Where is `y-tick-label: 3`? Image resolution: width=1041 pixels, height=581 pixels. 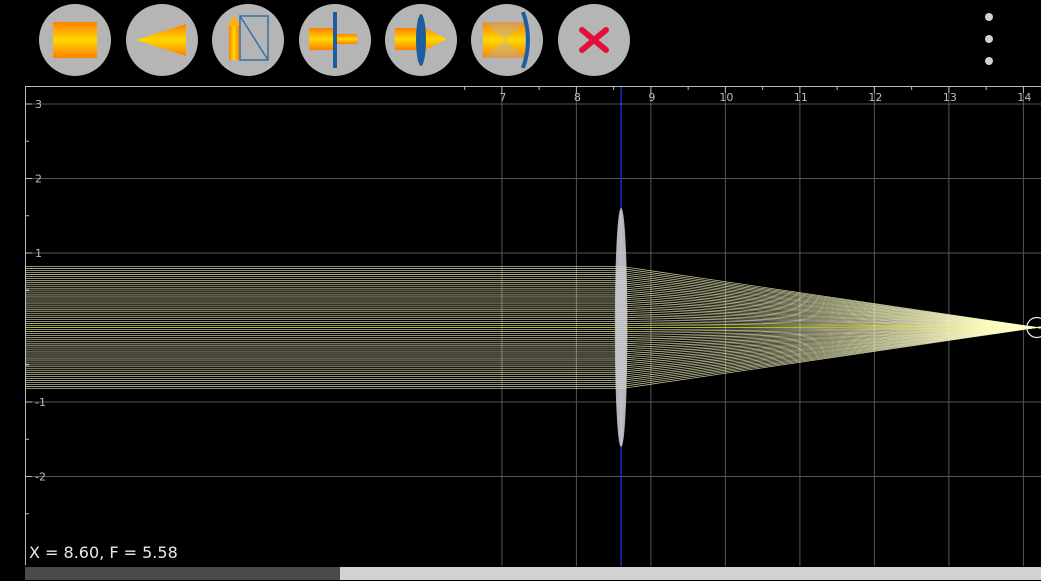 y-tick-label: 3 is located at coordinates (38, 104).